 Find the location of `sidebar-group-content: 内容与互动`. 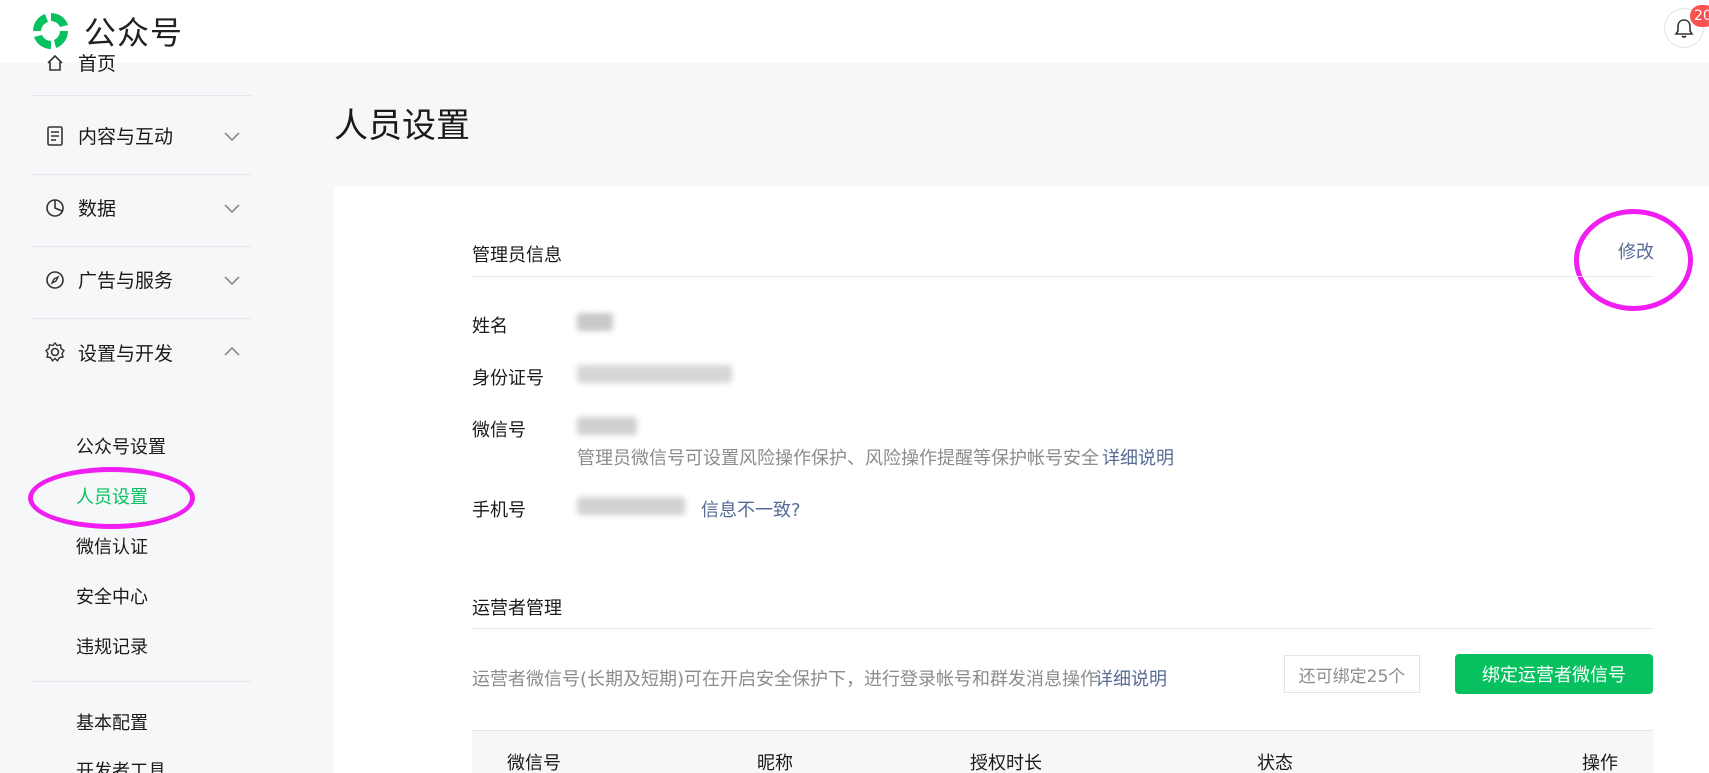

sidebar-group-content: 内容与互动 is located at coordinates (142, 136).